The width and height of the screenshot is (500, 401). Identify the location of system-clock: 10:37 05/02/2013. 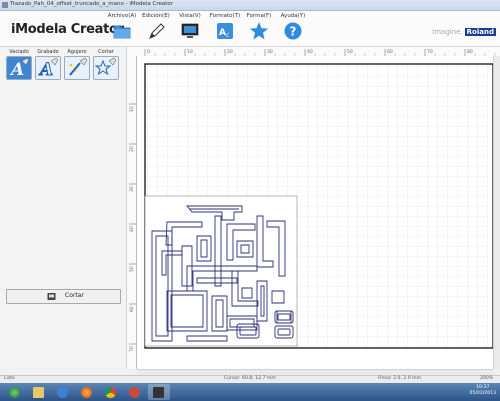
(483, 391).